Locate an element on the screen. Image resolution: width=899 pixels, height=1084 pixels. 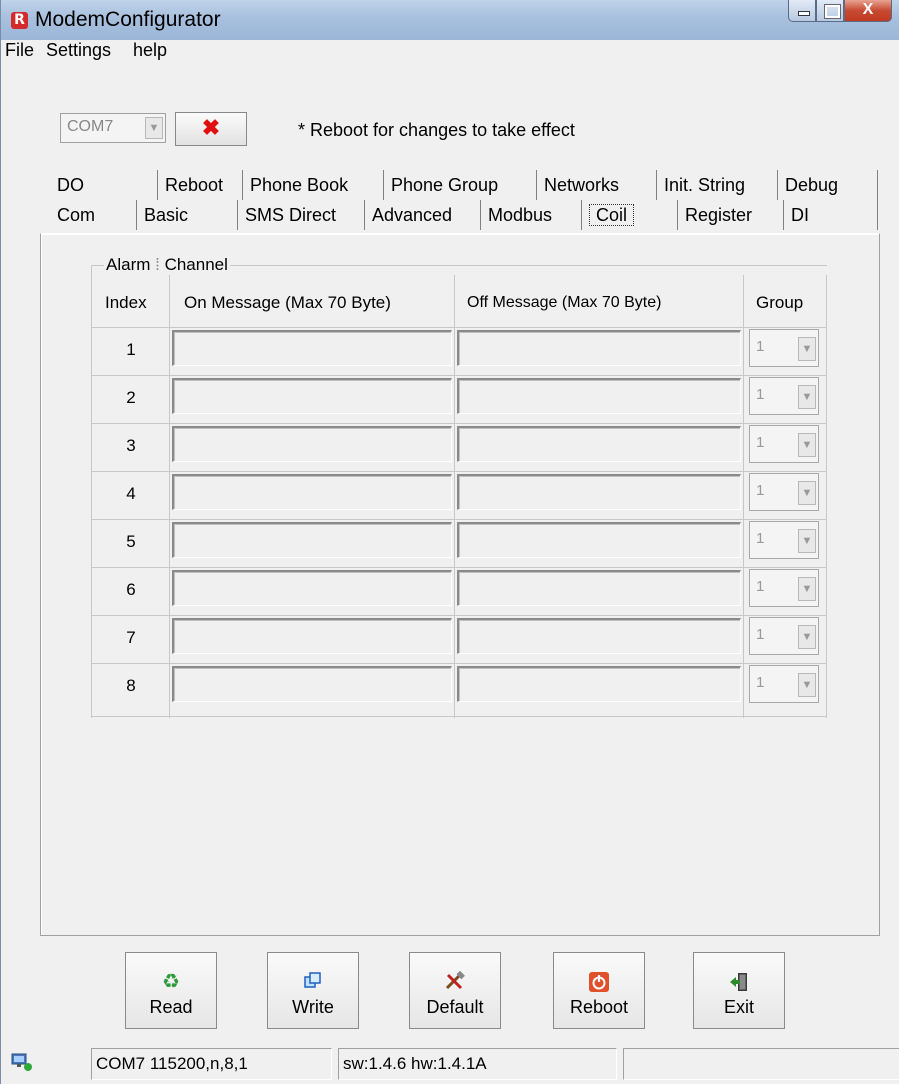
status-version: sw:1.4.6 hw:1.4.1A is located at coordinates (477, 1064).